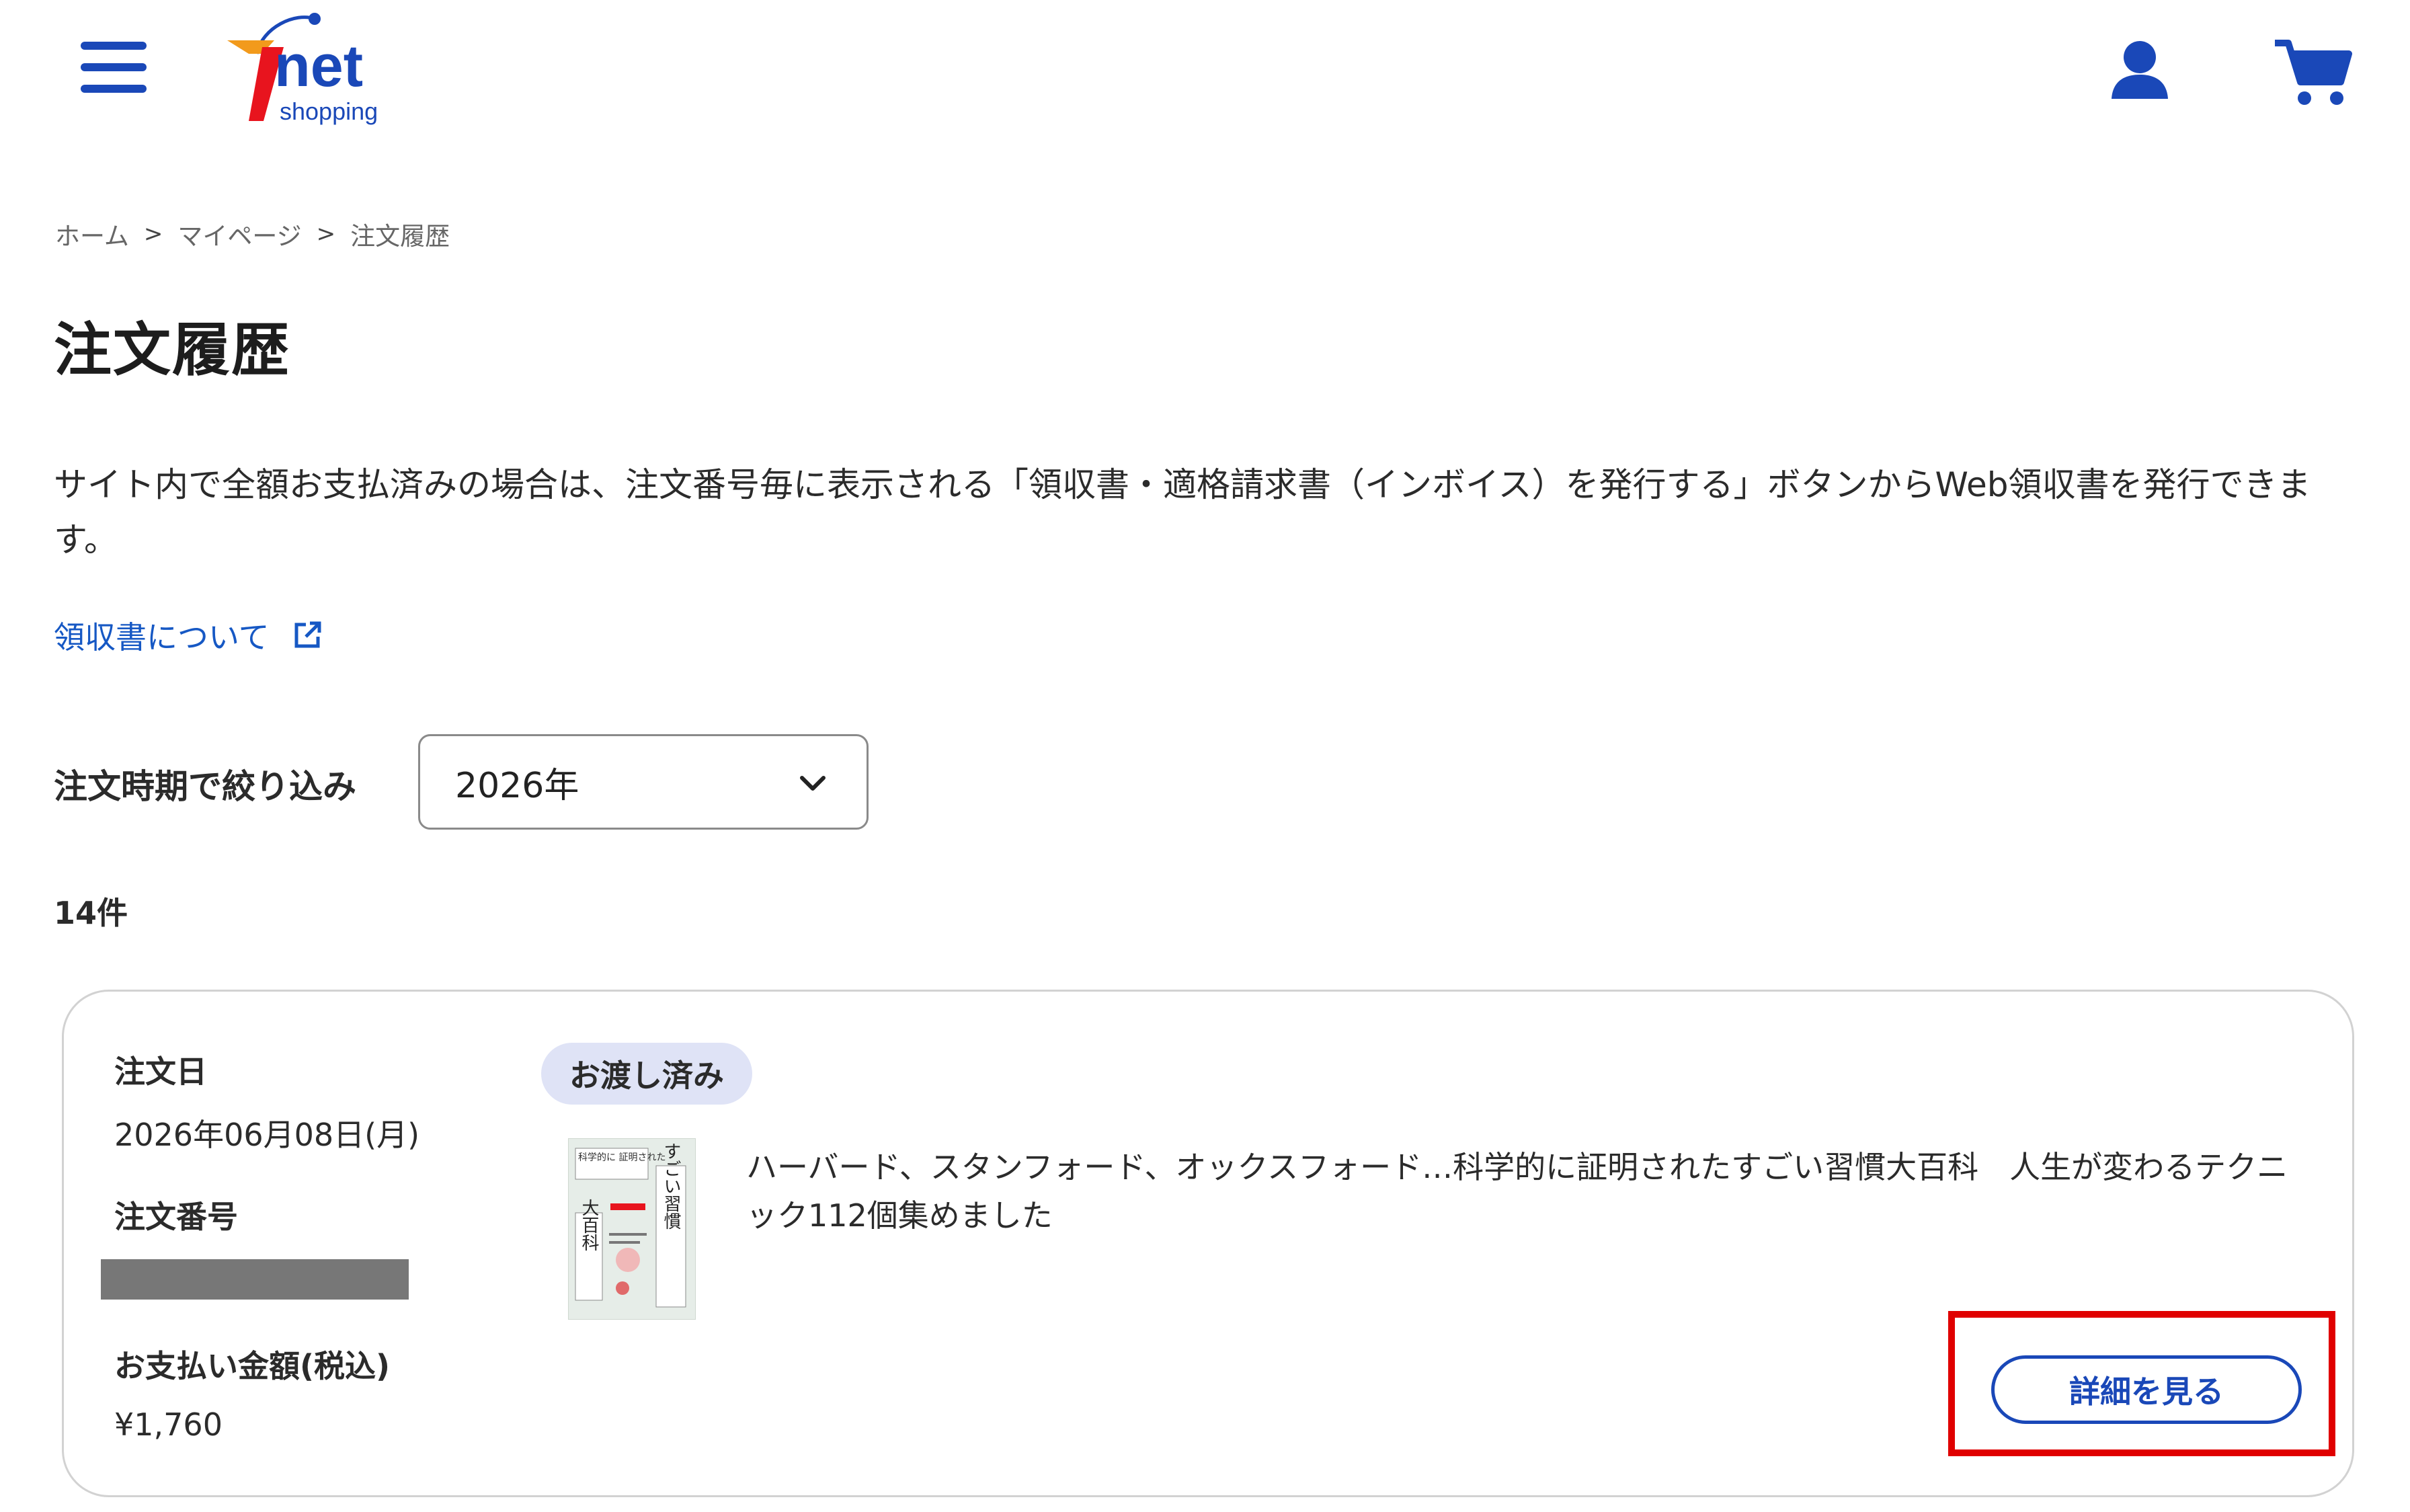 This screenshot has width=2410, height=1512. What do you see at coordinates (517, 785) in the screenshot?
I see `period-filter-value: 2026年` at bounding box center [517, 785].